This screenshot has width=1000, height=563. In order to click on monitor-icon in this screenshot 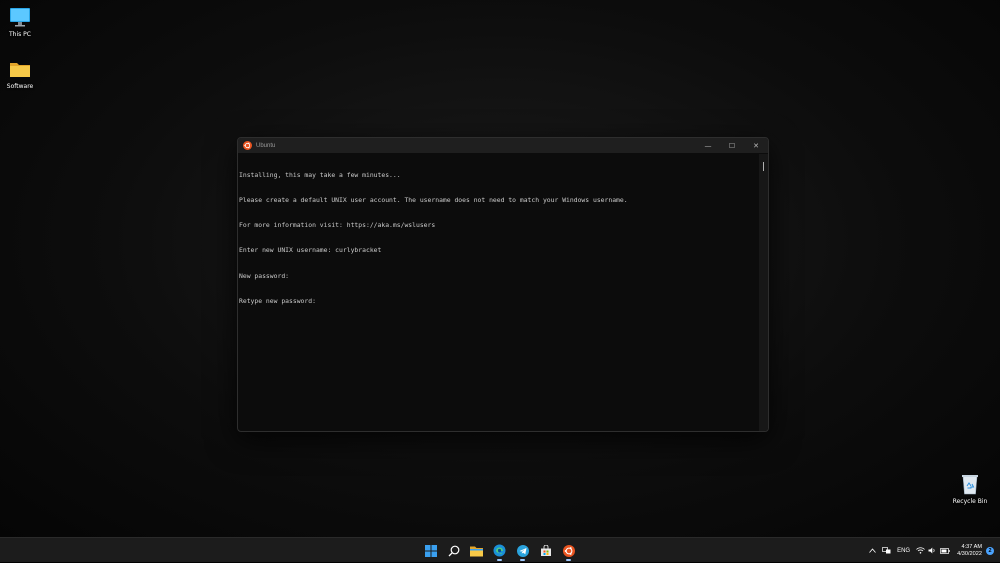, I will do `click(20, 17)`.